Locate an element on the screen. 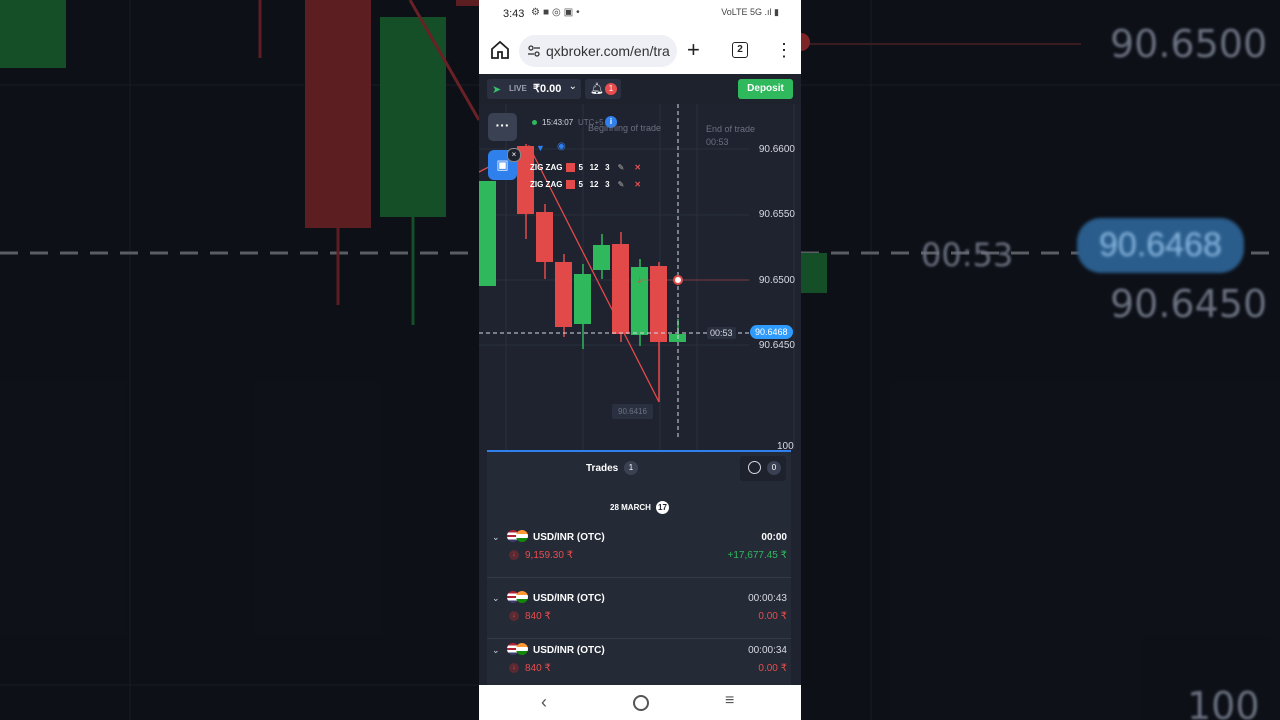  date-badge: 17 is located at coordinates (662, 507).